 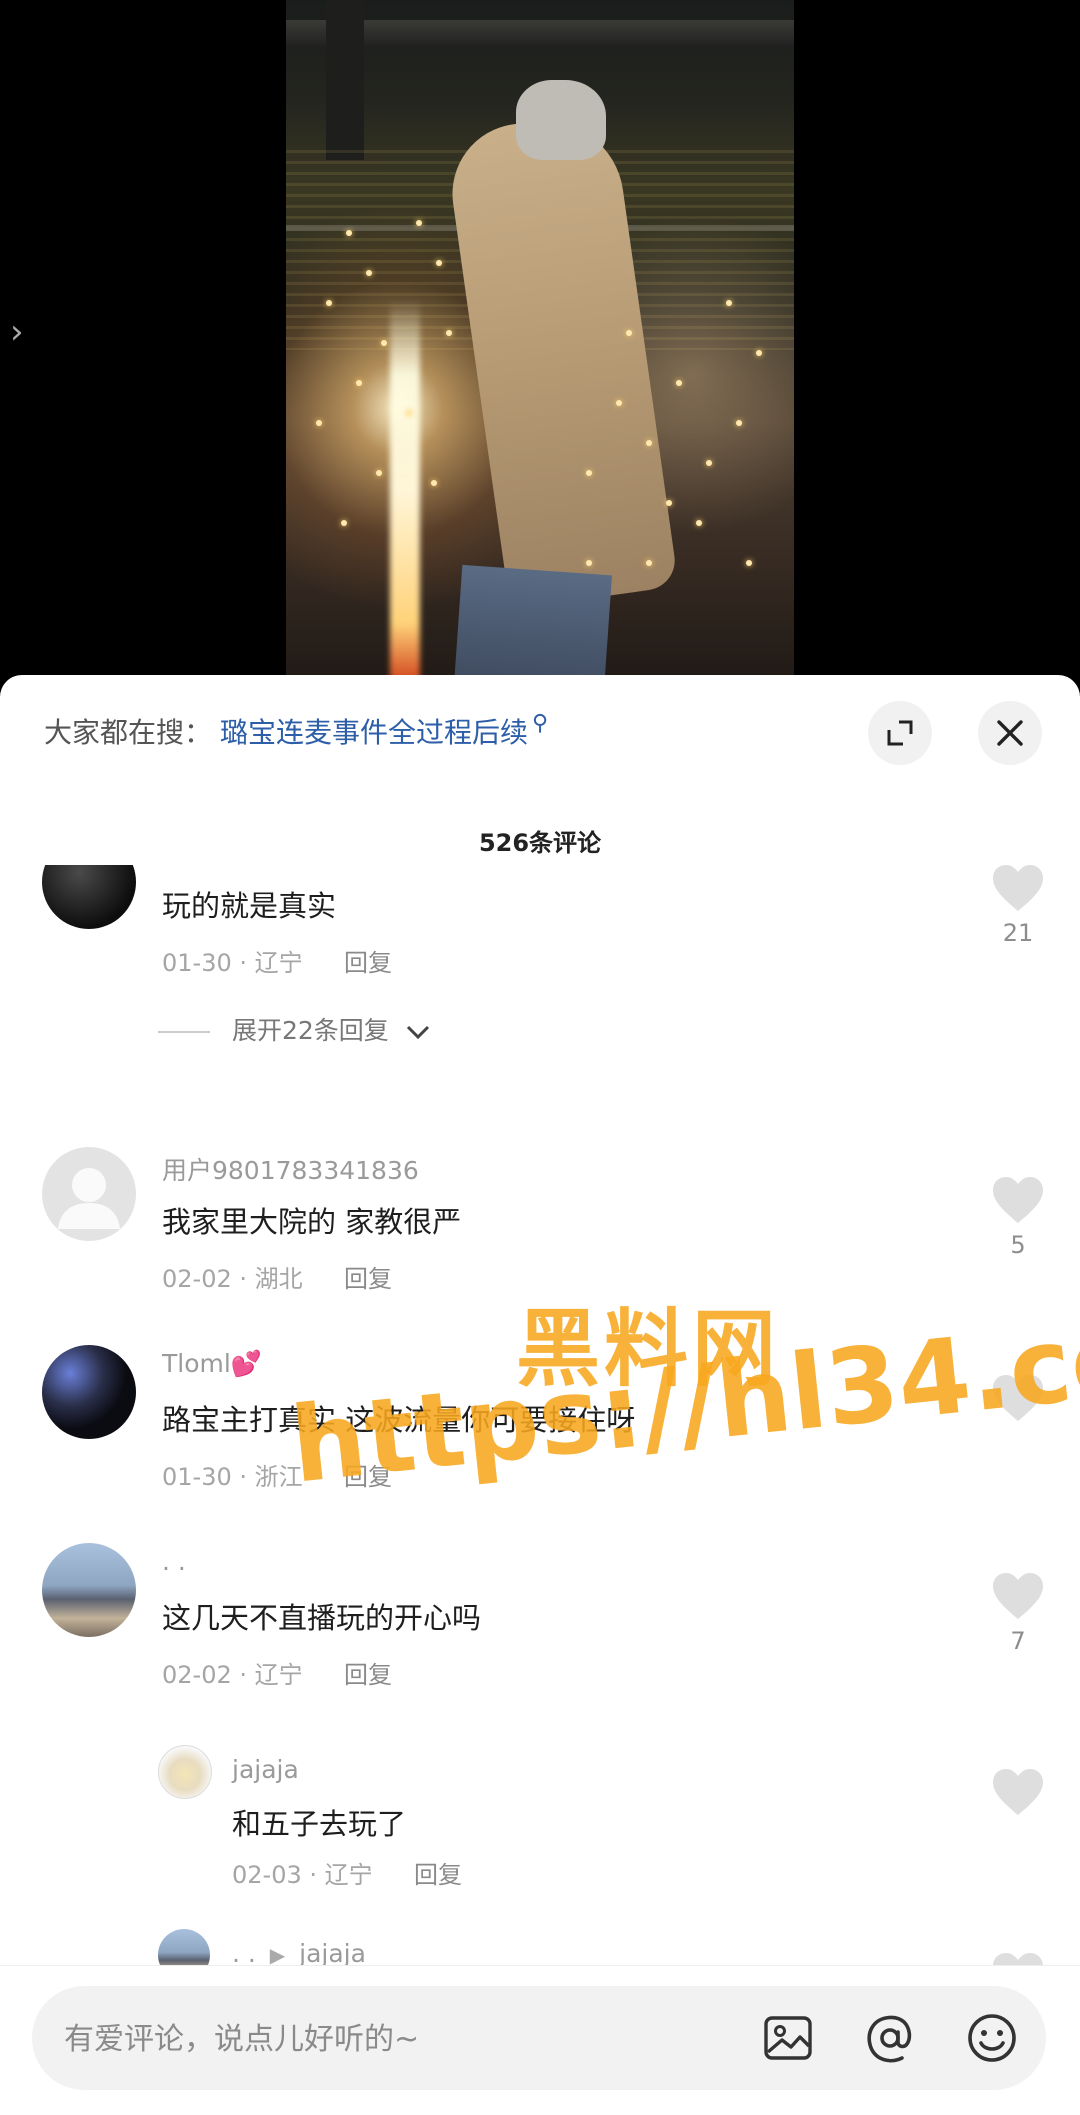 I want to click on default-avatar-icon, so click(x=89, y=1198).